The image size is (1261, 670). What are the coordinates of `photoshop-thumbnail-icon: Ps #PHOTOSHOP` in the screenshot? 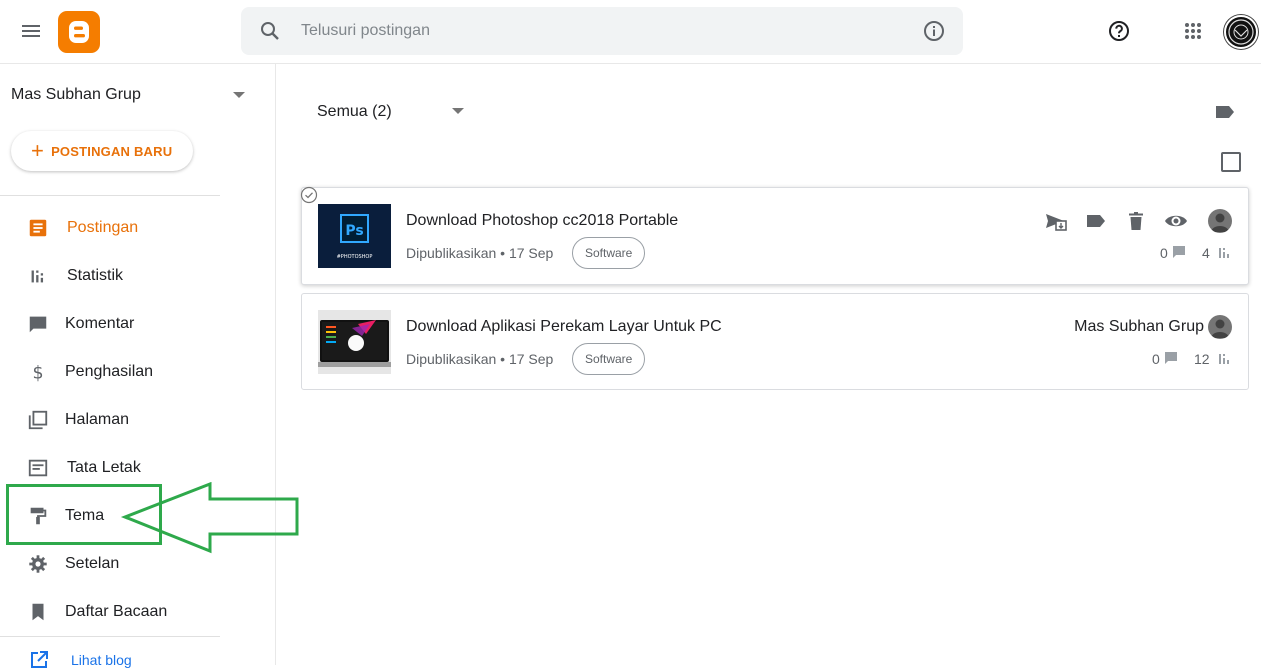 It's located at (354, 236).